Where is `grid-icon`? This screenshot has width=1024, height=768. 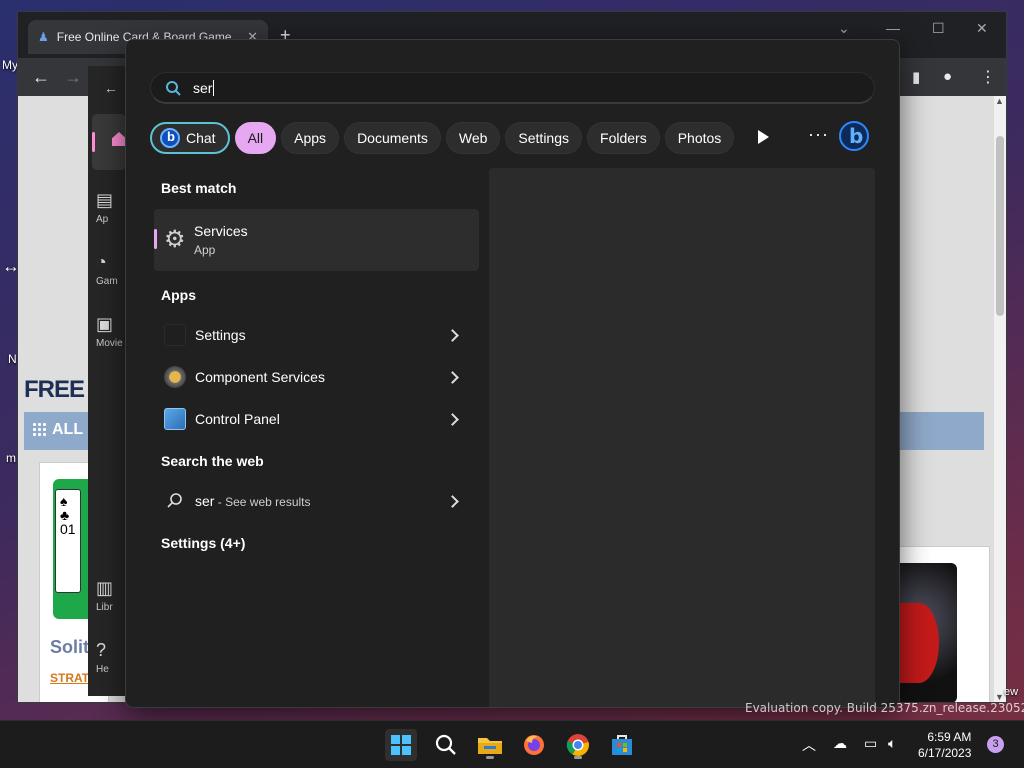
grid-icon is located at coordinates (40, 430).